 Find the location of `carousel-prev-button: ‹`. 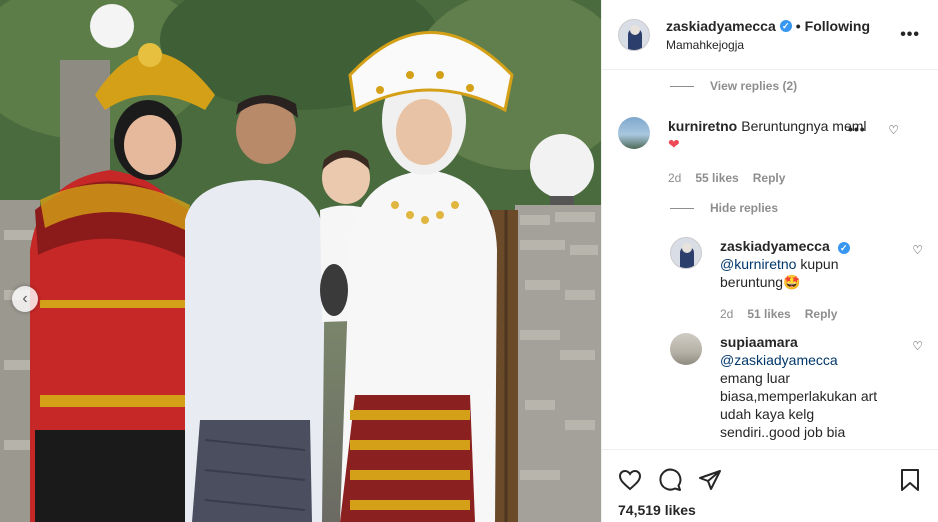

carousel-prev-button: ‹ is located at coordinates (25, 299).